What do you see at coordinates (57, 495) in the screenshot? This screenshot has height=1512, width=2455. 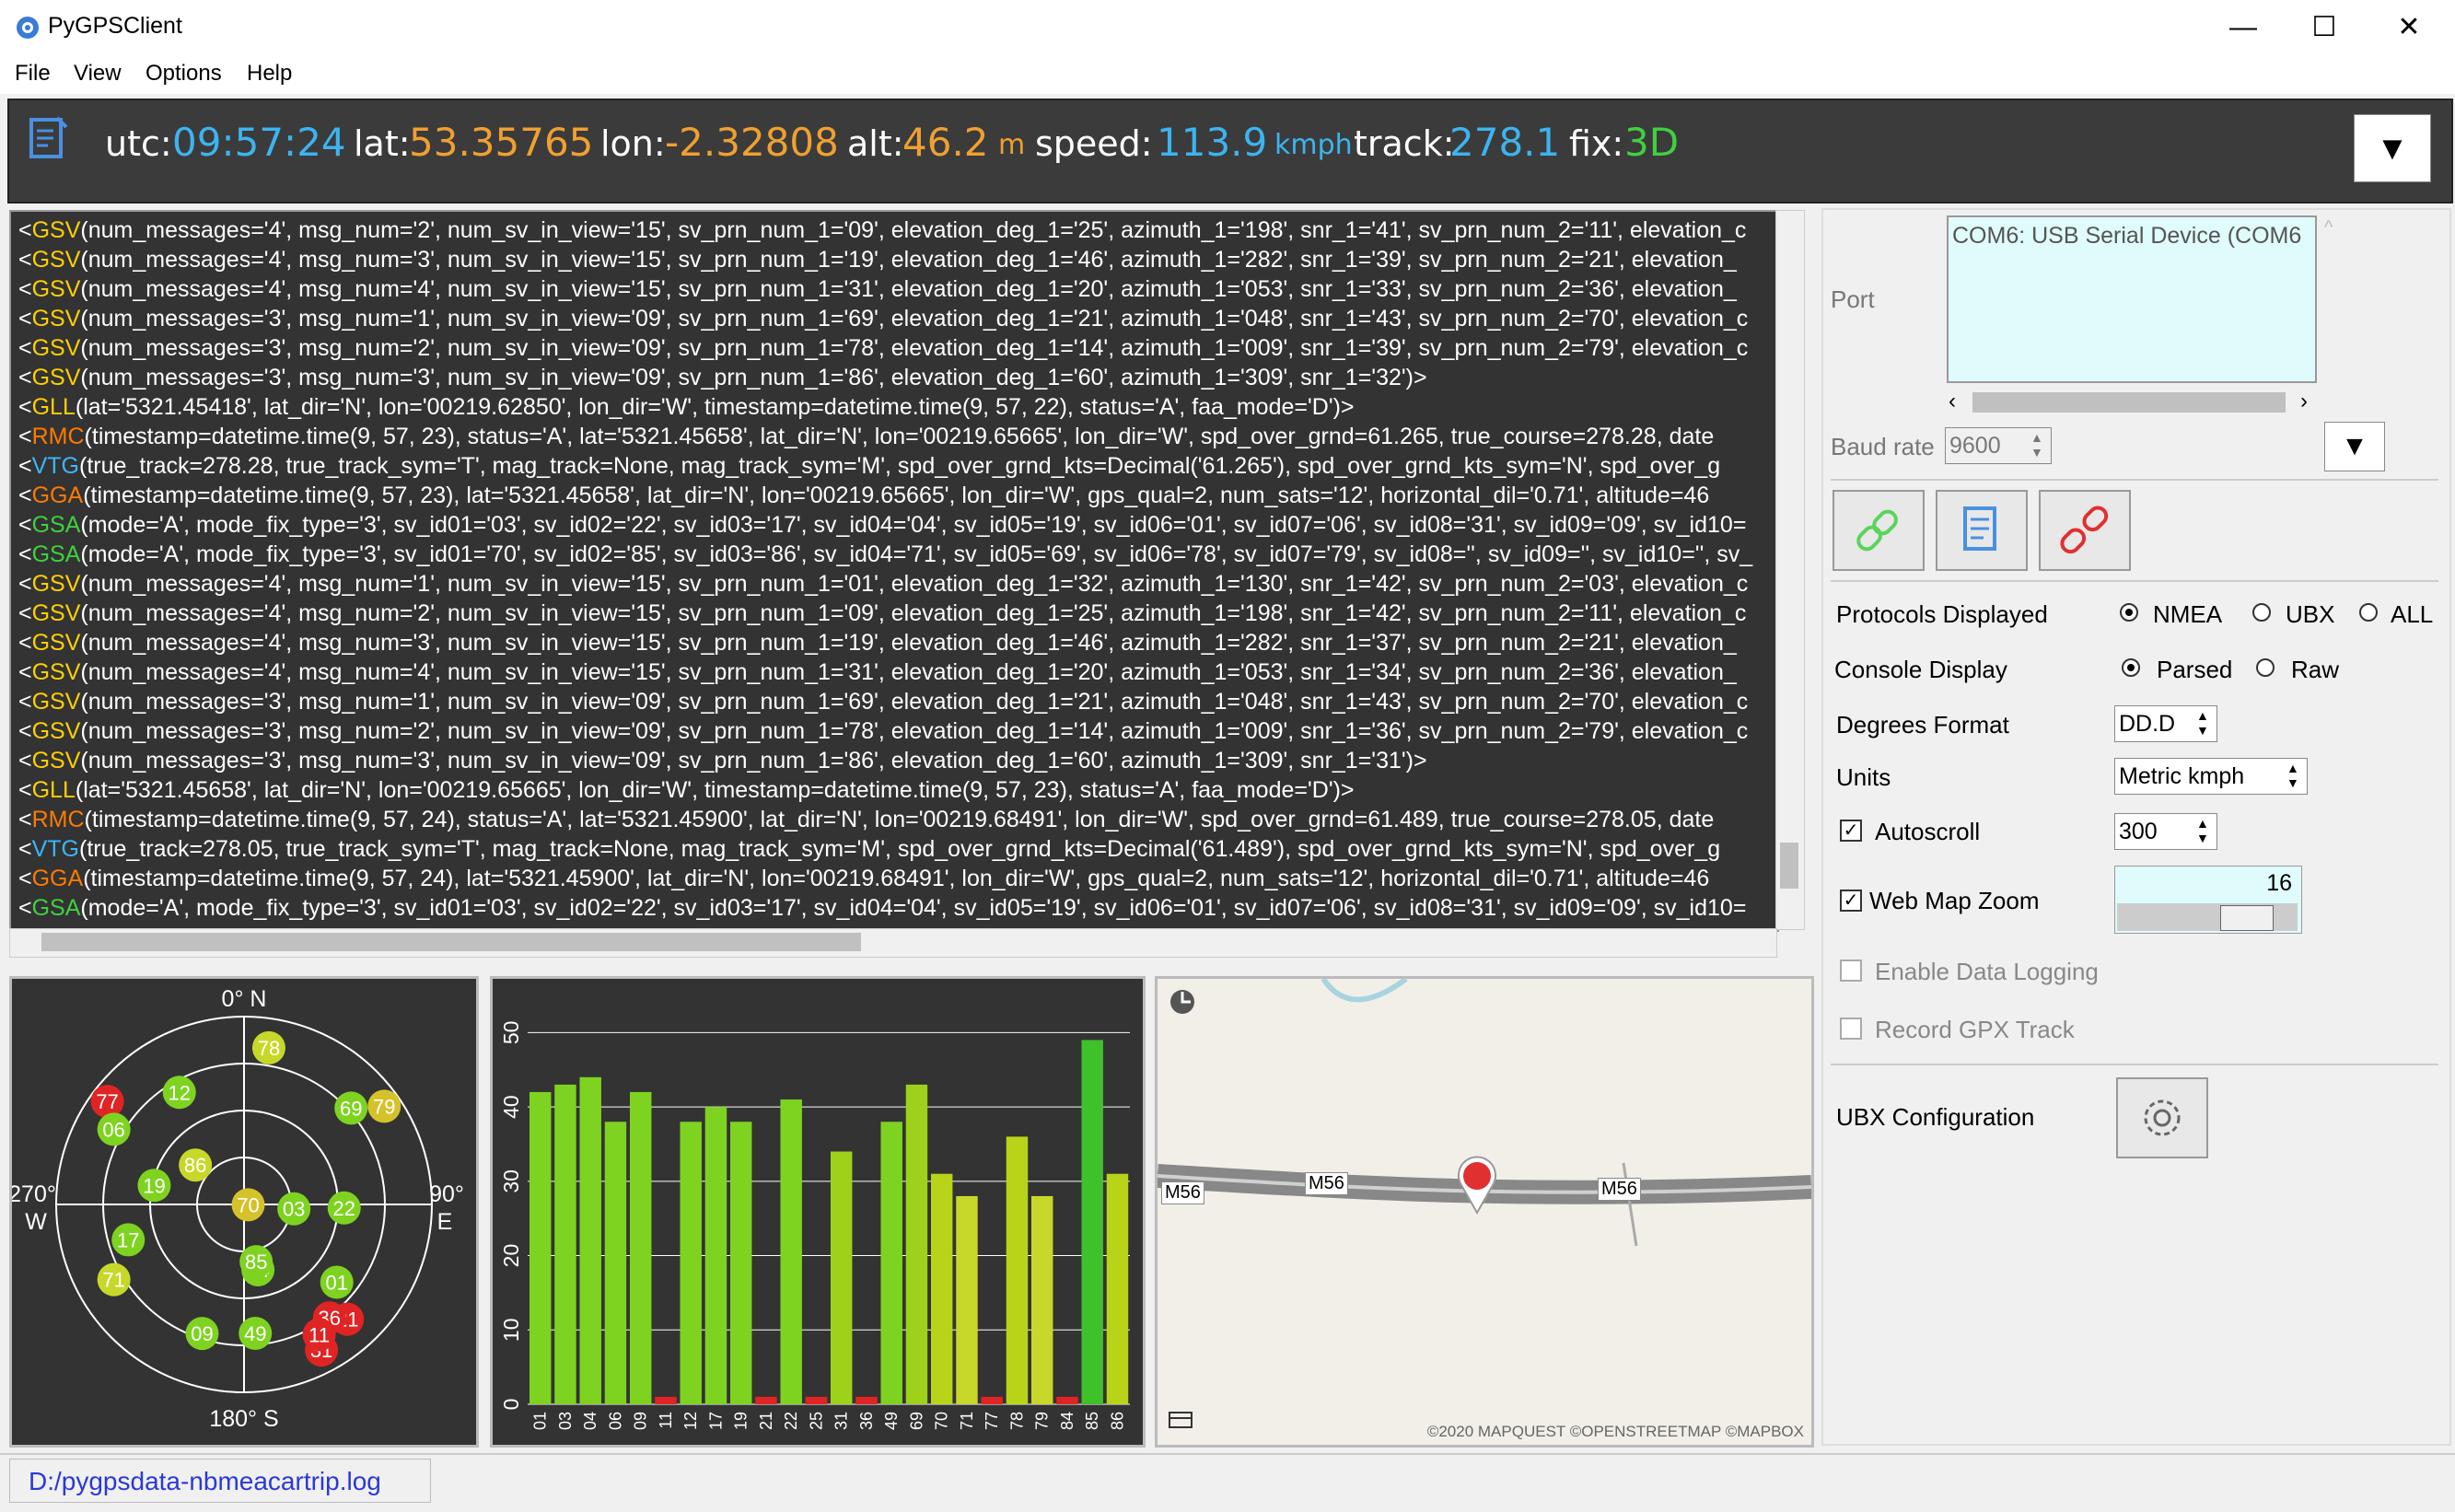 I see `message-type: GGA` at bounding box center [57, 495].